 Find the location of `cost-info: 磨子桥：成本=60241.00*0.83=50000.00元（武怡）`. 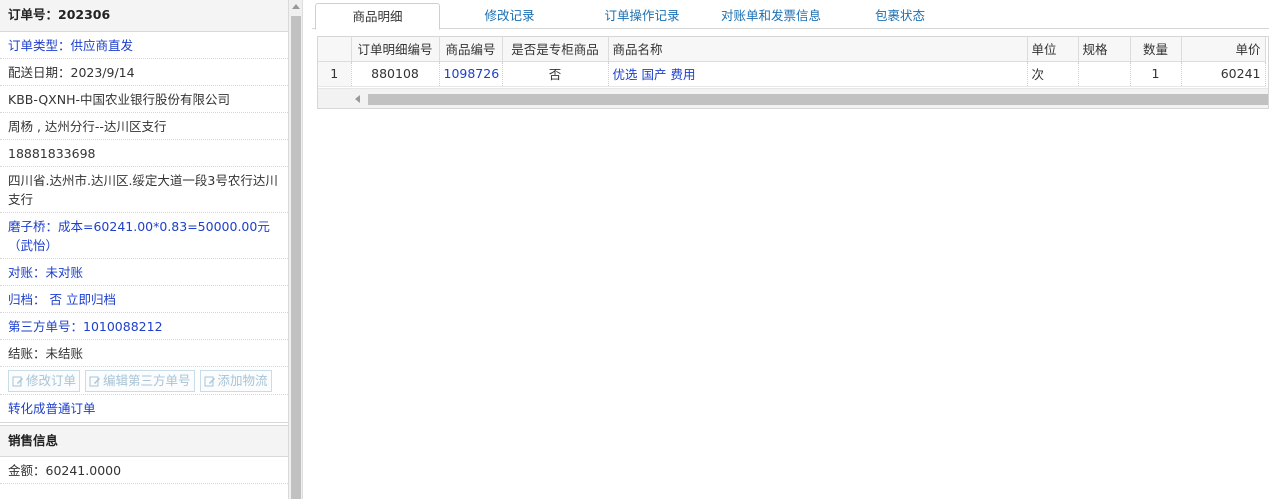

cost-info: 磨子桥：成本=60241.00*0.83=50000.00元（武怡） is located at coordinates (144, 236).